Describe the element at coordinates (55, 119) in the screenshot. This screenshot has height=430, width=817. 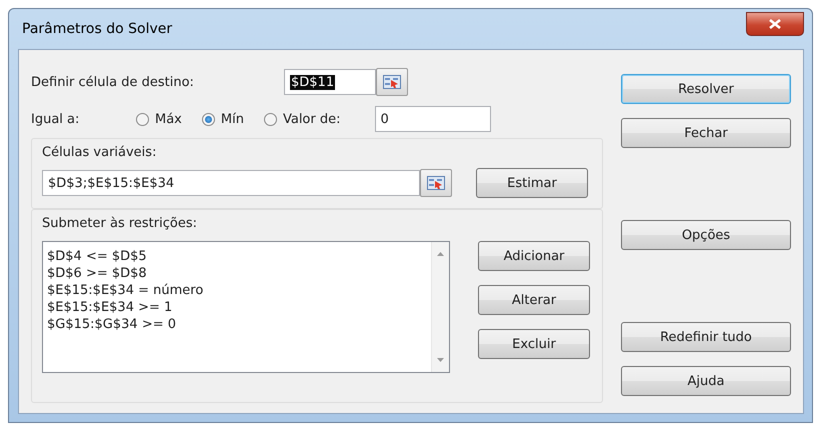
I see `equal-to-label: Igual a:` at that location.